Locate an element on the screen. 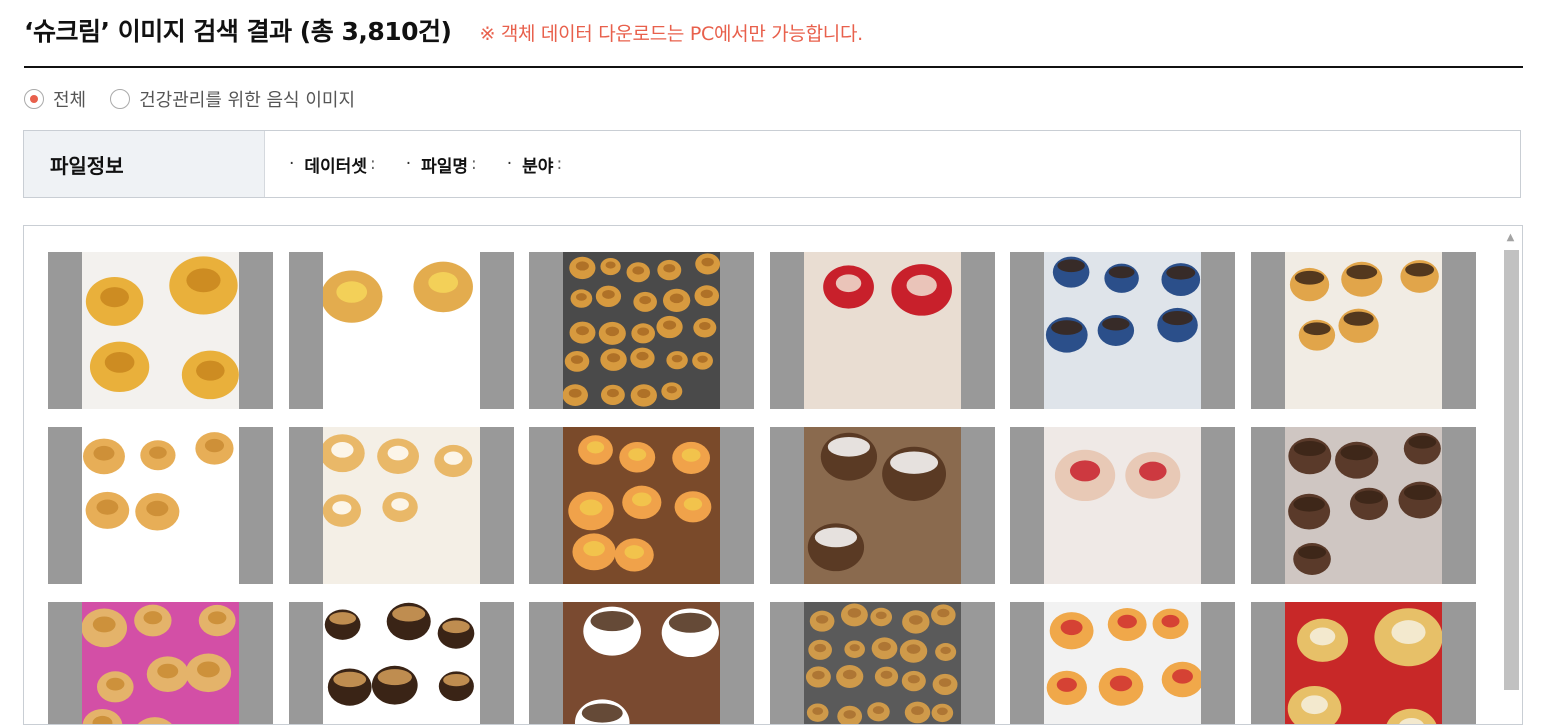  field-filename-label: 파일명 is located at coordinates (444, 164).